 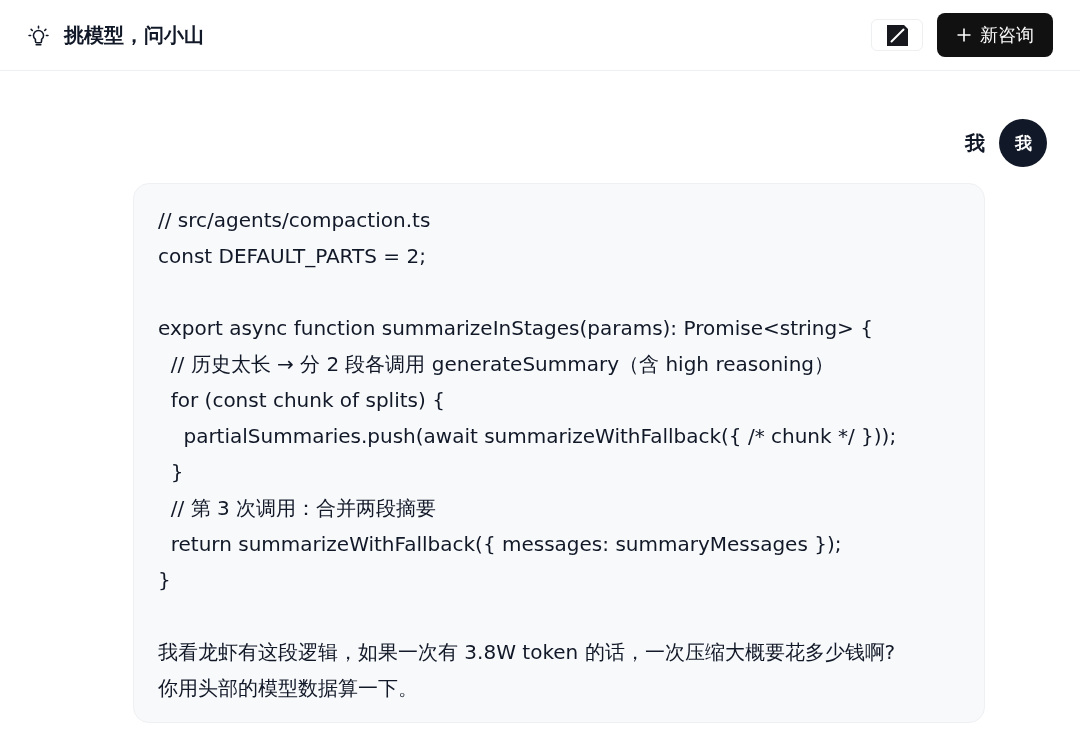 I want to click on sender-name: 我, so click(x=975, y=143).